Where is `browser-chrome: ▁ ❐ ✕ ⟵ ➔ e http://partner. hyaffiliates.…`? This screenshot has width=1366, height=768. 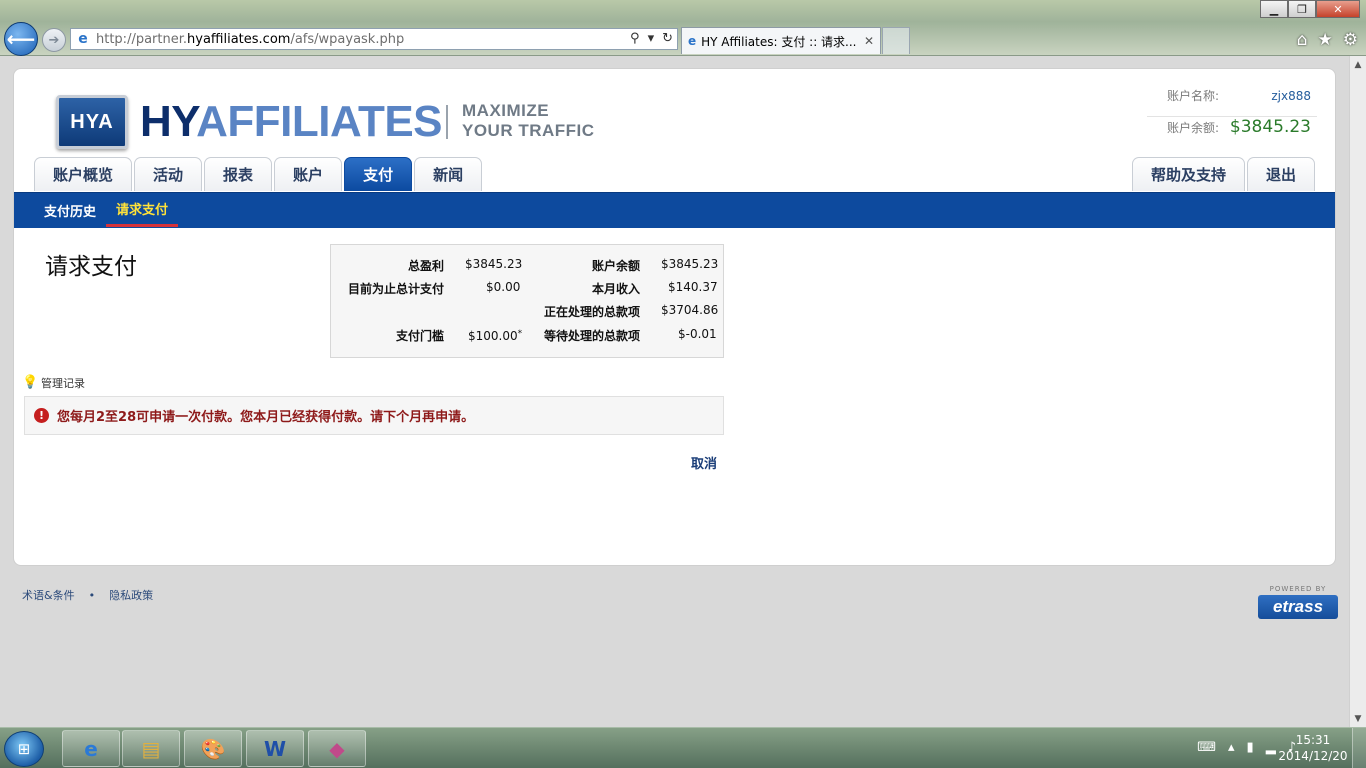 browser-chrome: ▁ ❐ ✕ ⟵ ➔ e http://partner. hyaffiliates.… is located at coordinates (683, 28).